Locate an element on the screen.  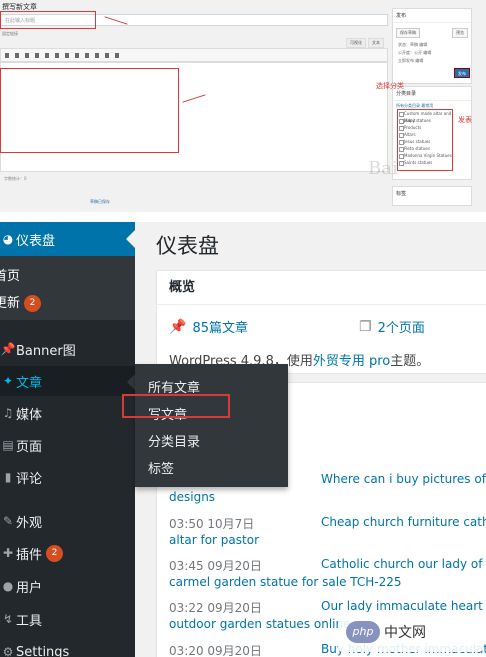
dashboard-submenu: 首页 更新 2 is located at coordinates (67, 288).